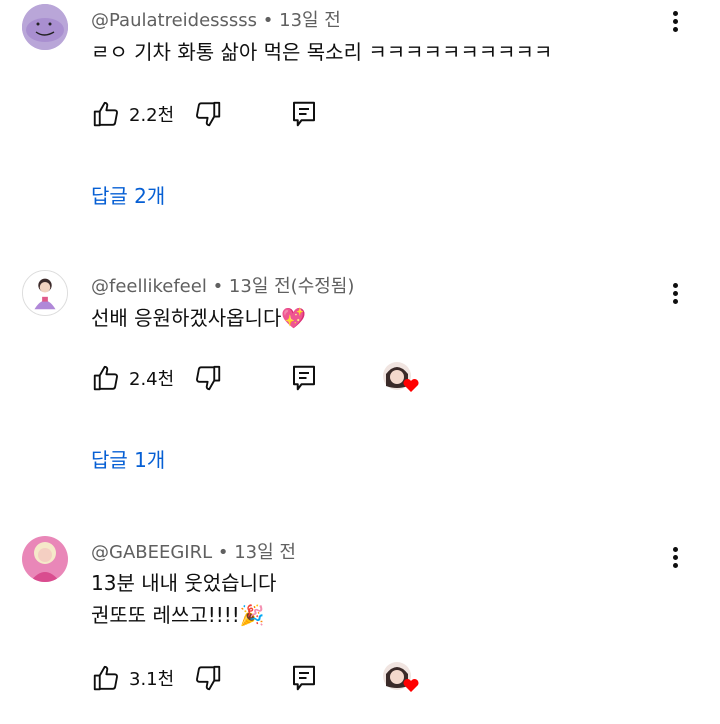 The image size is (720, 724). Describe the element at coordinates (174, 20) in the screenshot. I see `author-handle: @Paulatreidesssss` at that location.